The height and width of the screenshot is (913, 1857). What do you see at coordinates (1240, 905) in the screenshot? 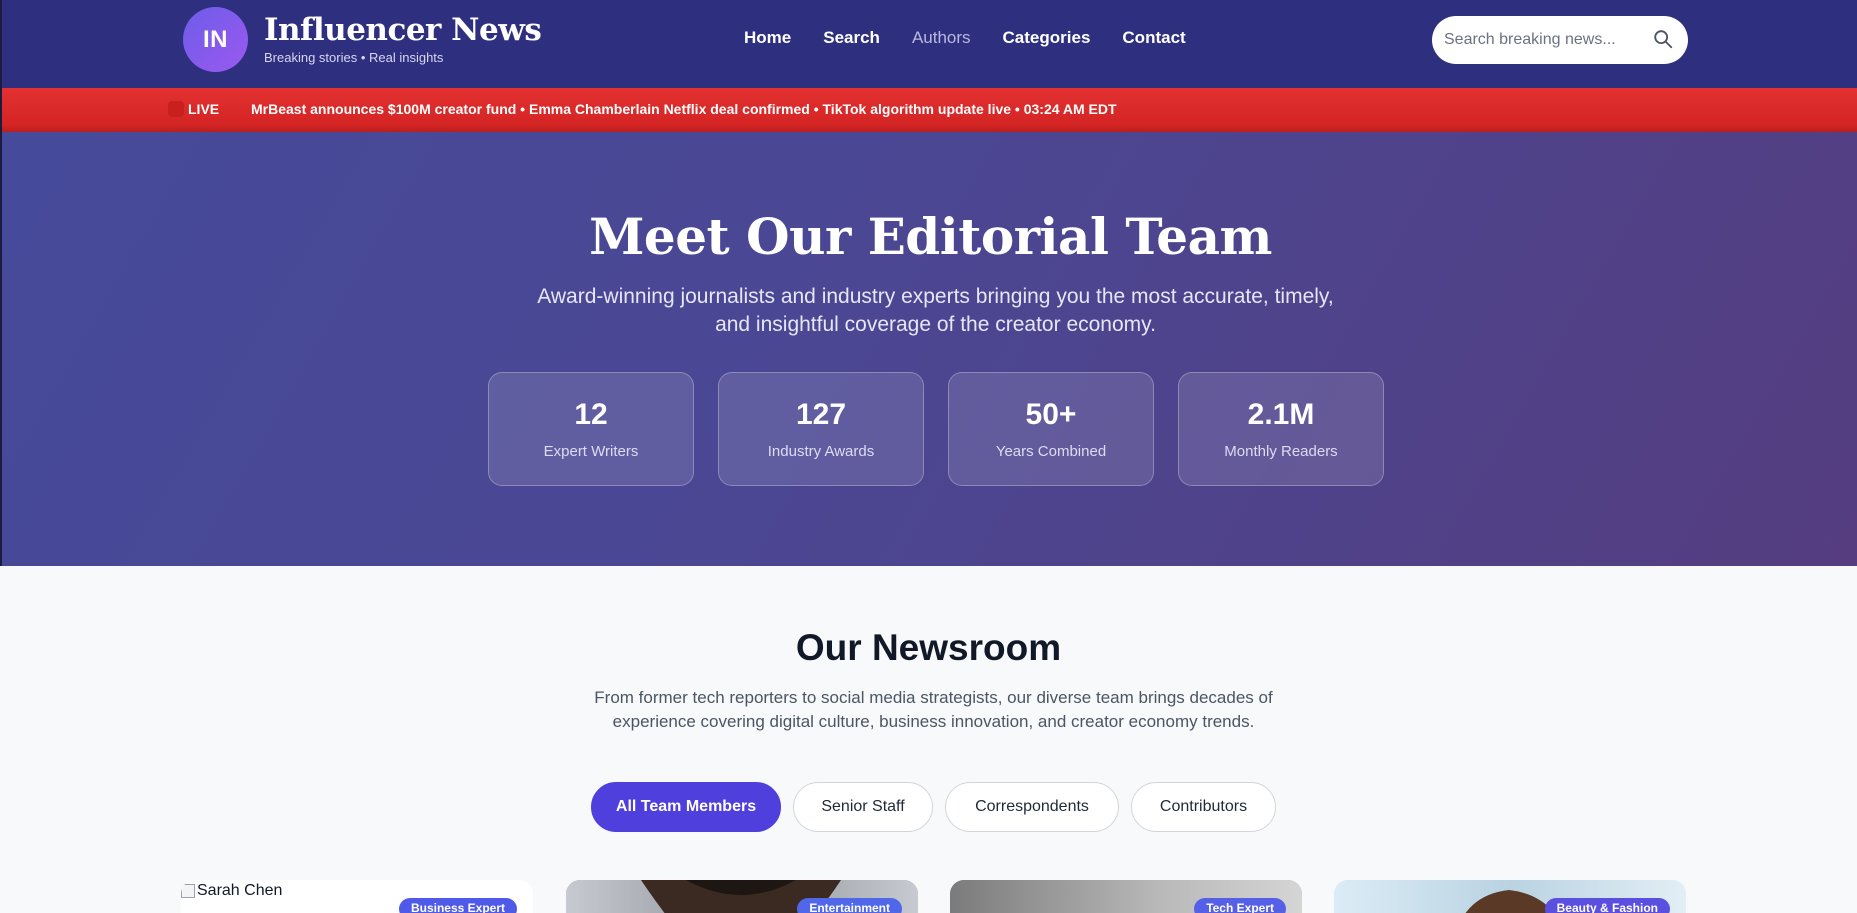
I see `category-badge: Tech Expert` at bounding box center [1240, 905].